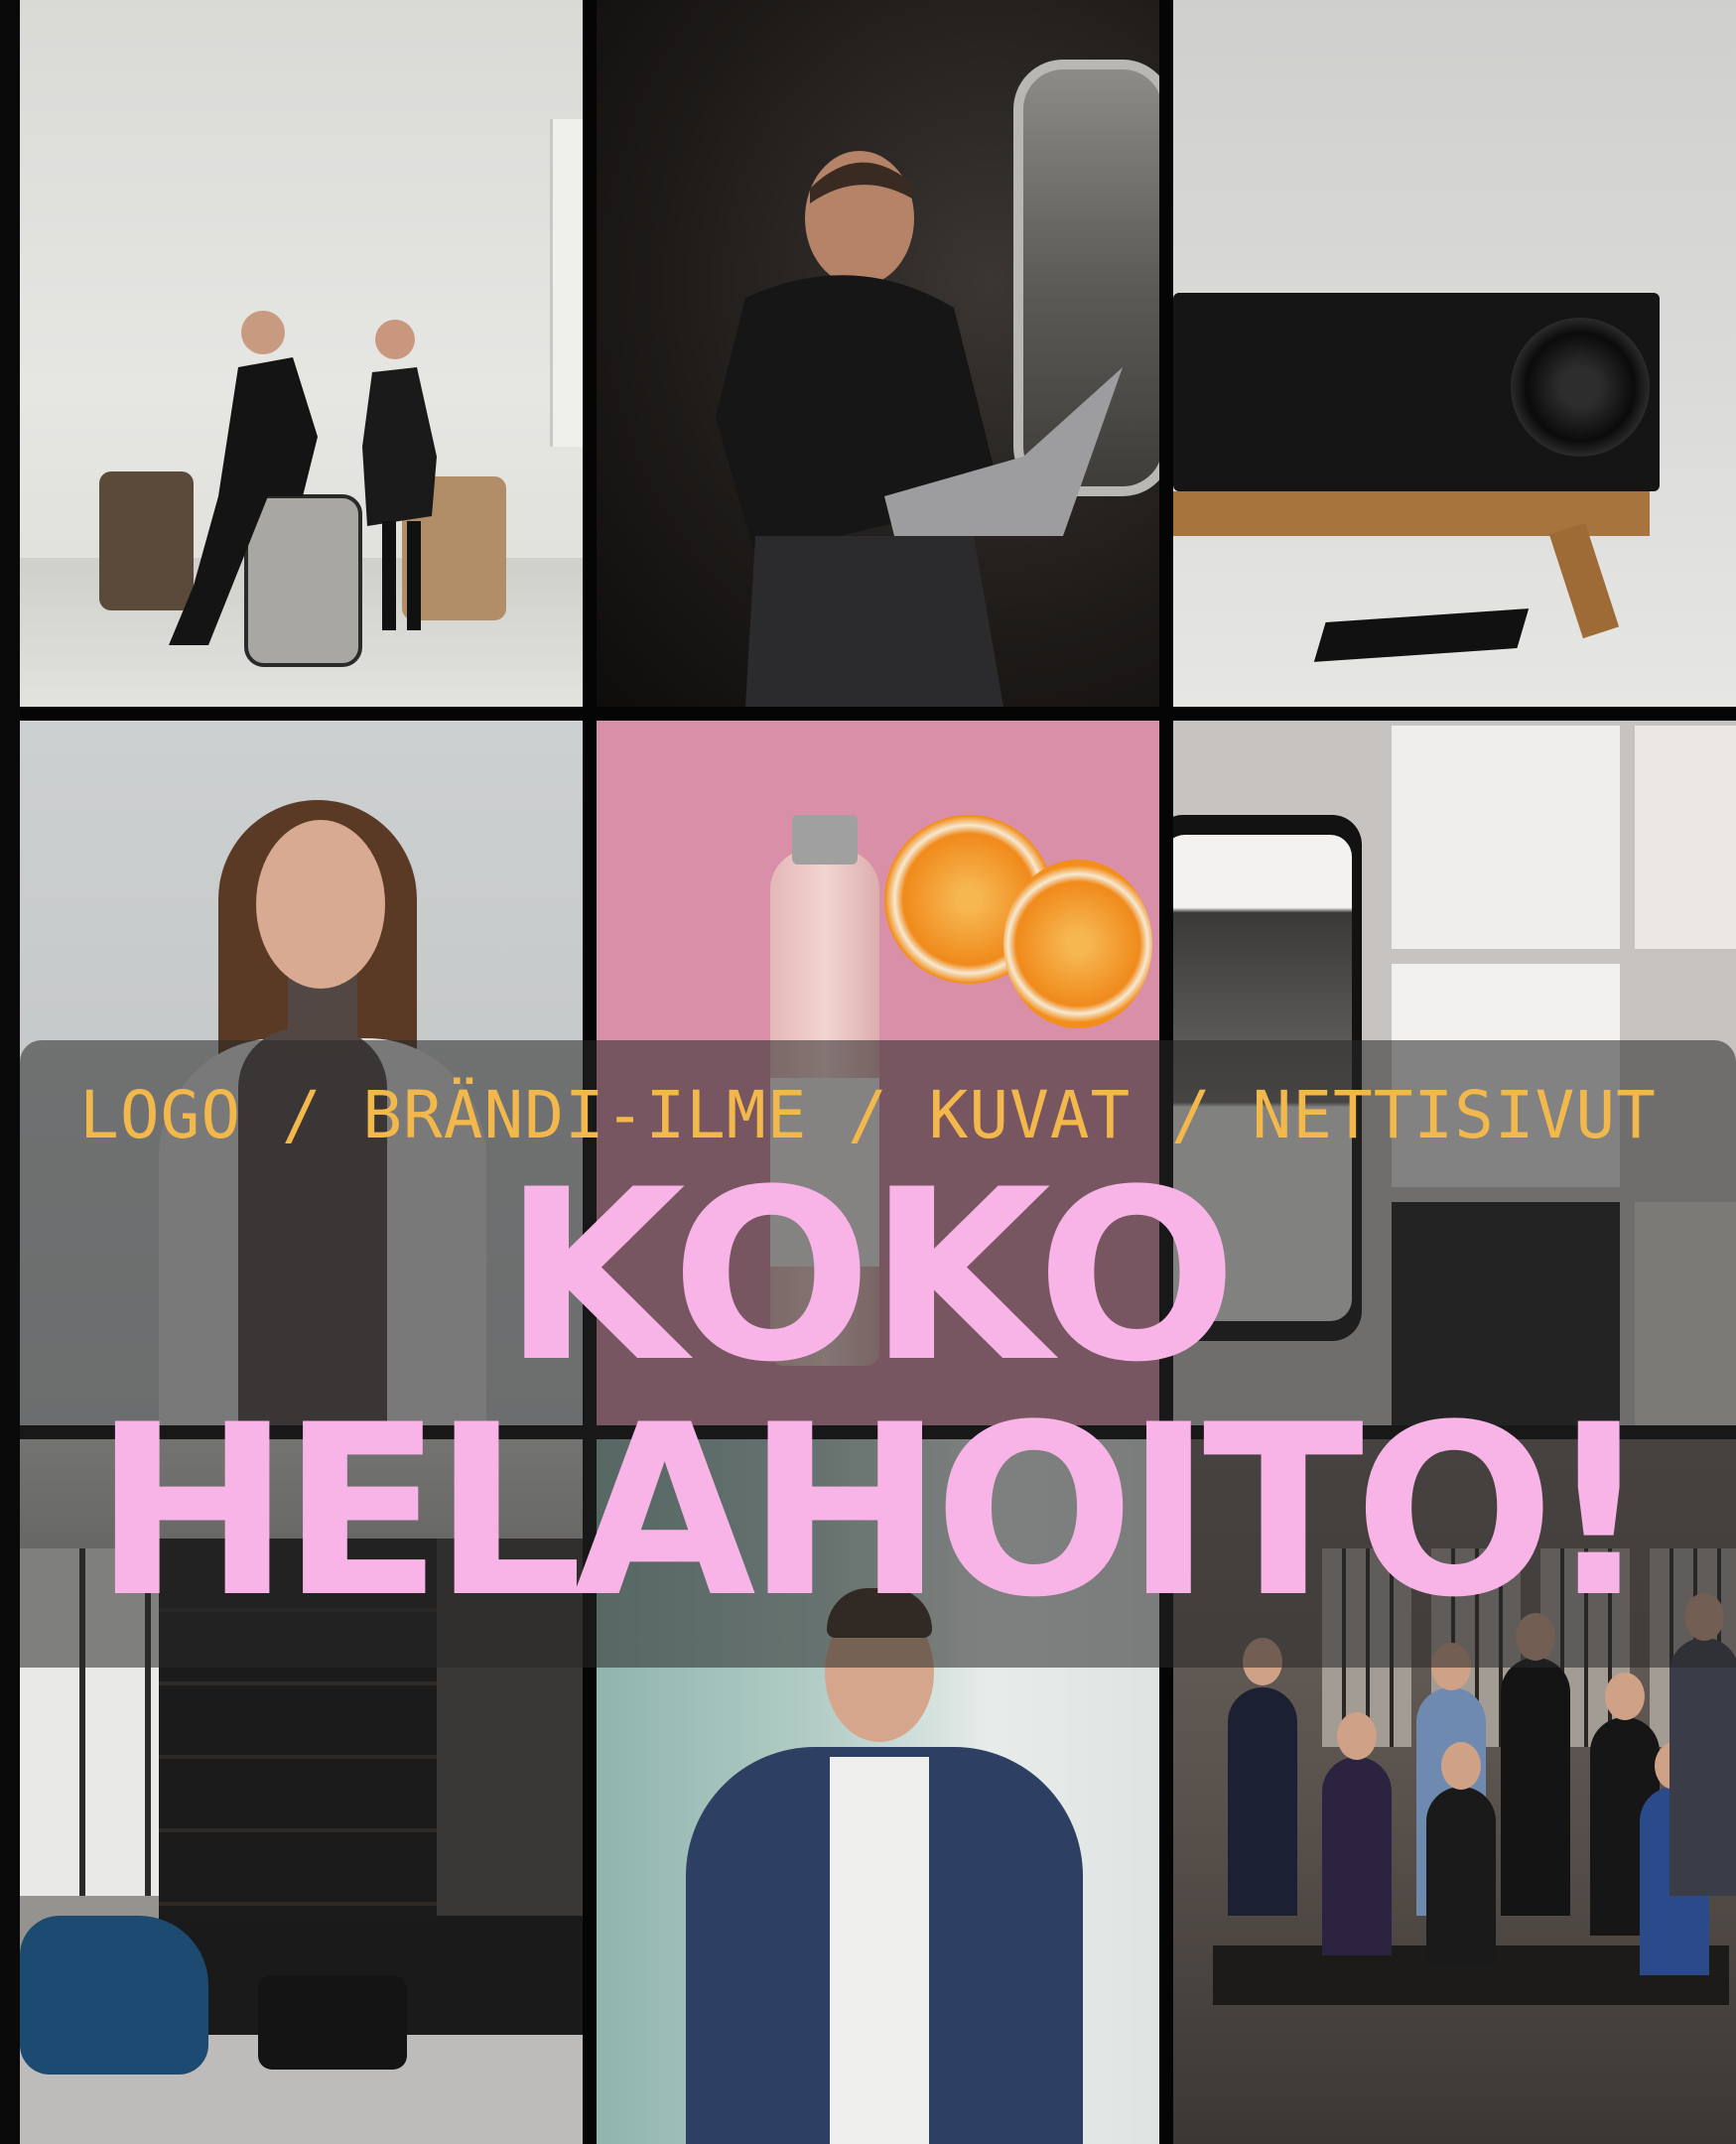 The width and height of the screenshot is (1736, 2144). What do you see at coordinates (878, 353) in the screenshot?
I see `photo-man-train-laptop` at bounding box center [878, 353].